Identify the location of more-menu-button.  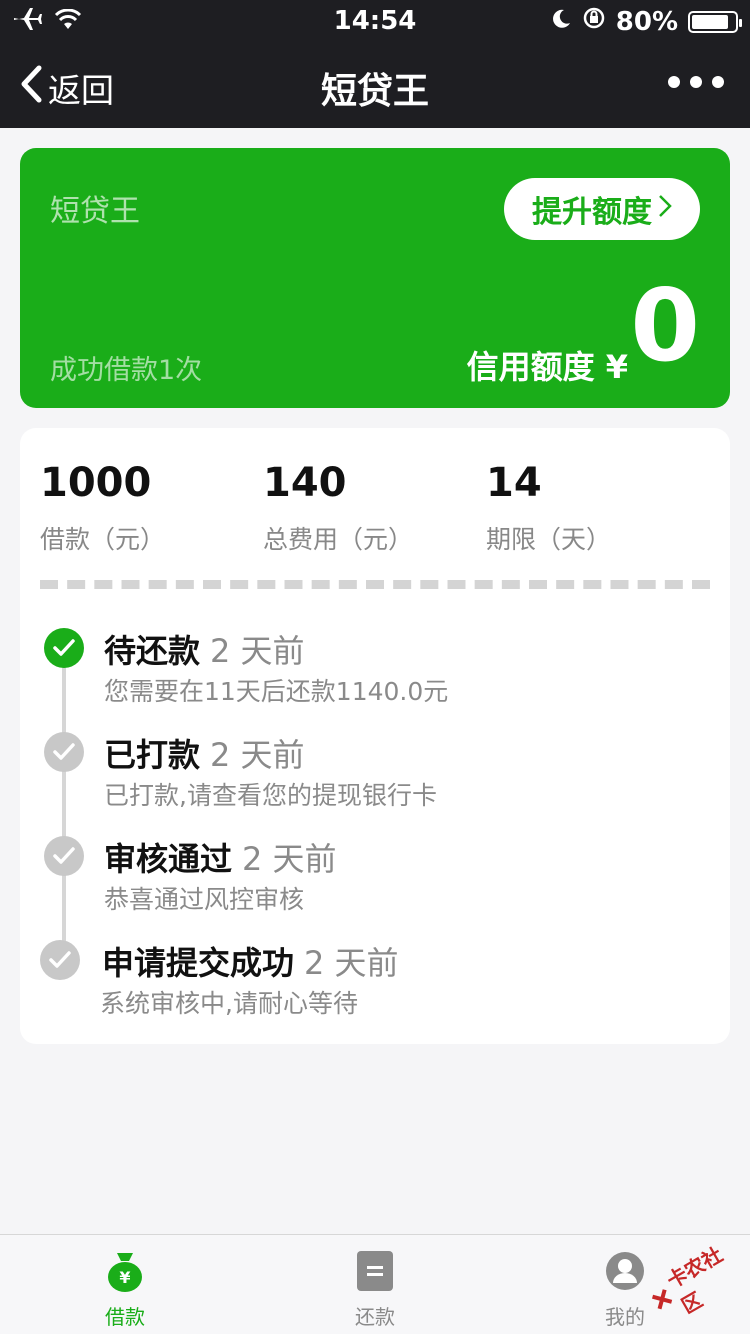
(696, 82).